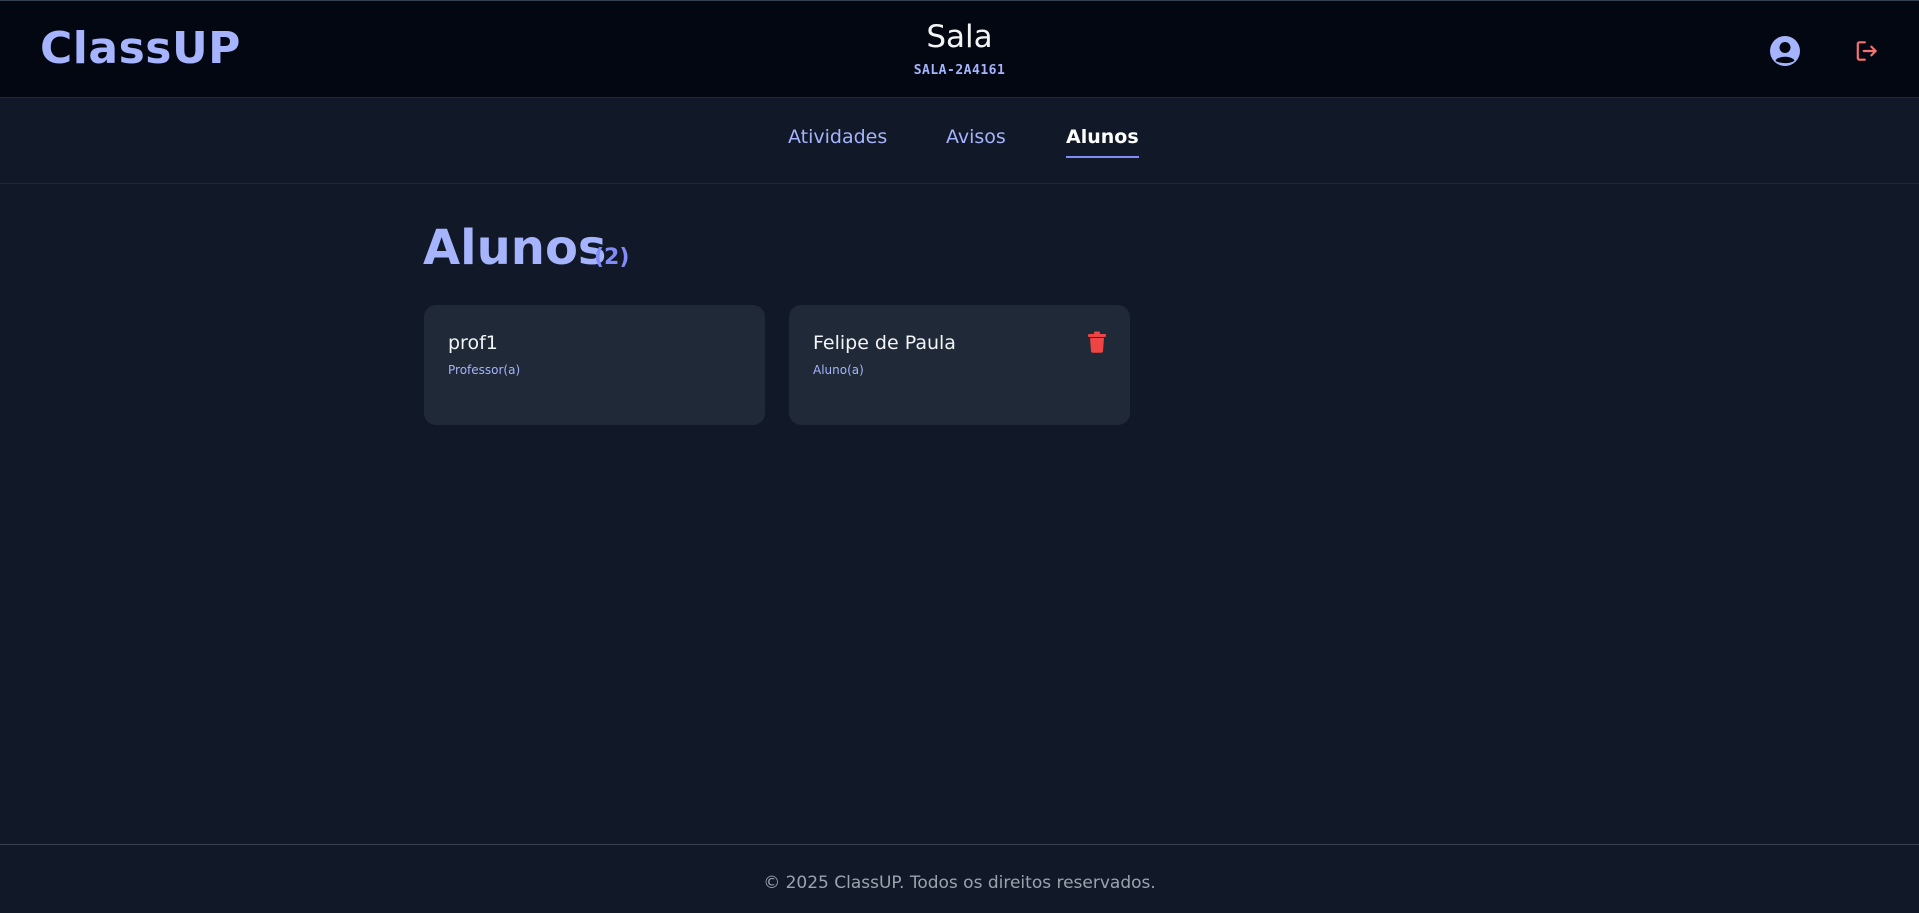  I want to click on room-code: SALA-2A4161, so click(959, 70).